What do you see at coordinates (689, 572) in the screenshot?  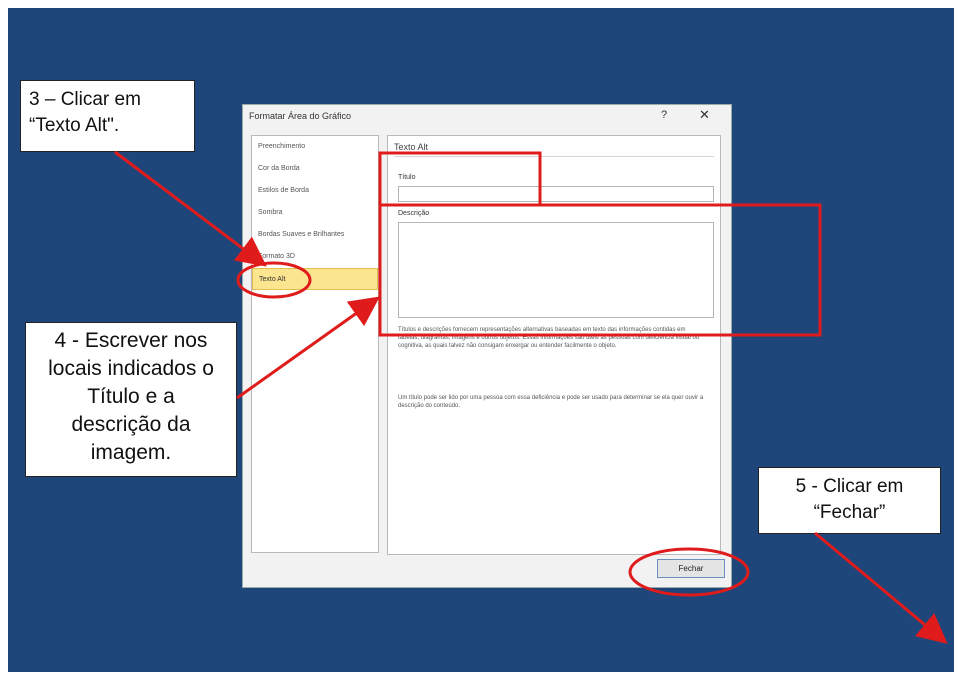 I see `highlight-fechar-ellipse` at bounding box center [689, 572].